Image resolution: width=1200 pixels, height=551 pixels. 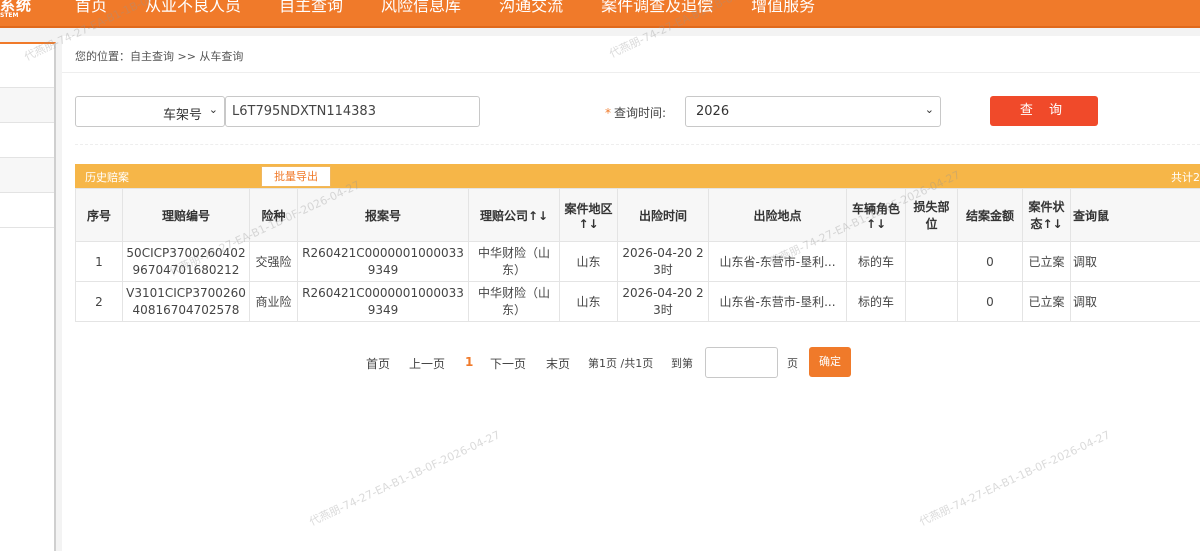 What do you see at coordinates (663, 215) in the screenshot?
I see `col-accident-time: 出险时间` at bounding box center [663, 215].